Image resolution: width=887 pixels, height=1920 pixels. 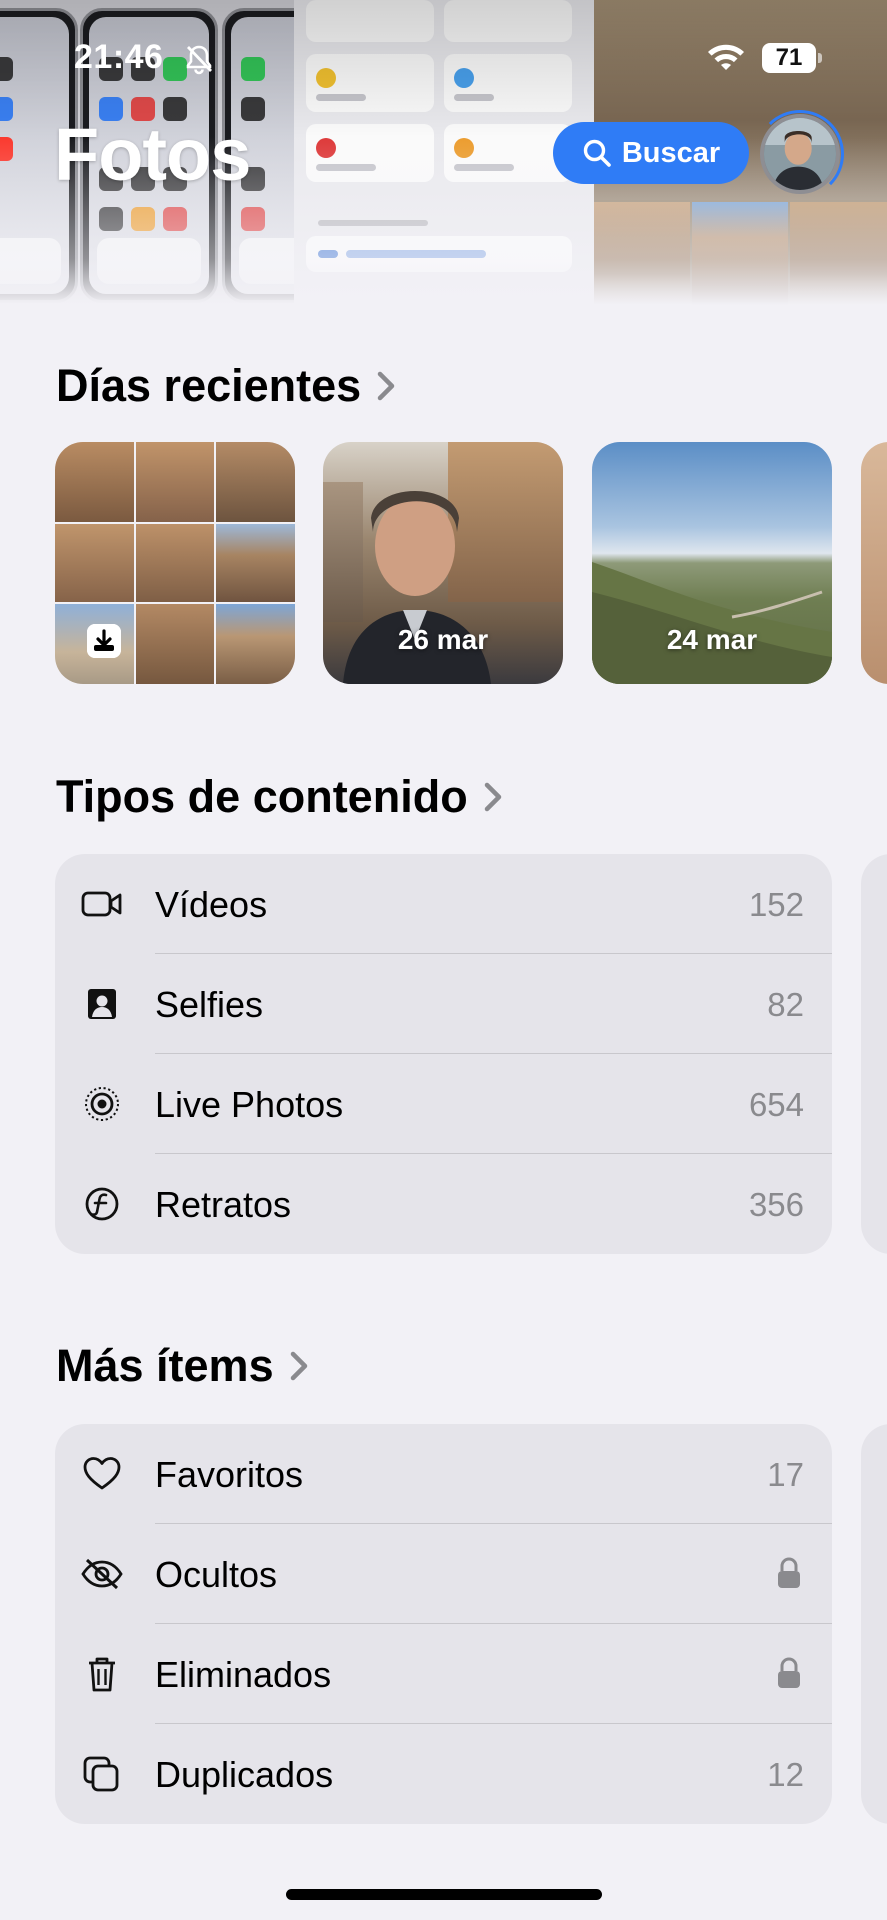 I want to click on section-title-recent-days: Días recientes, so click(x=209, y=385).